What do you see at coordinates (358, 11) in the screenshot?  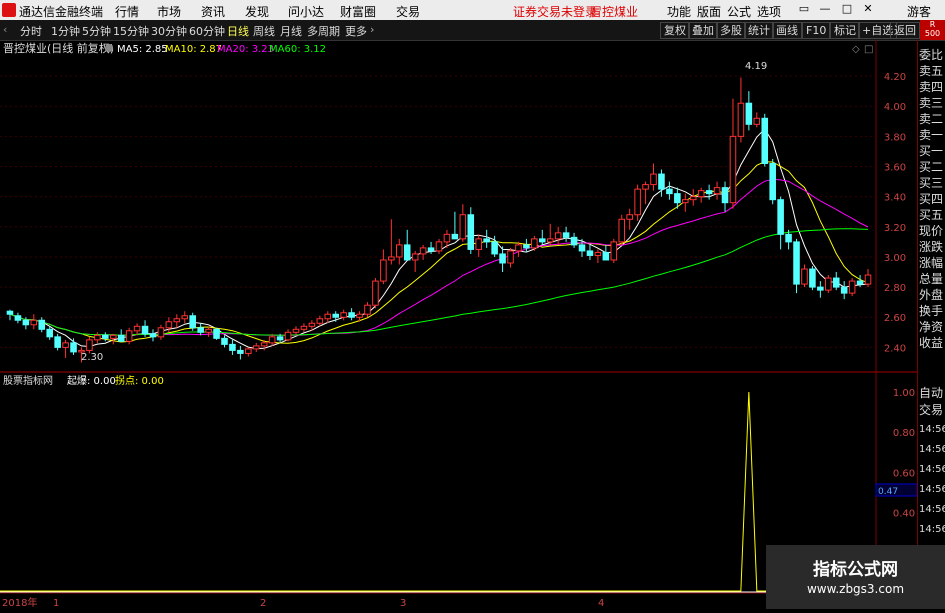 I see `menu-wealth: 财富圈` at bounding box center [358, 11].